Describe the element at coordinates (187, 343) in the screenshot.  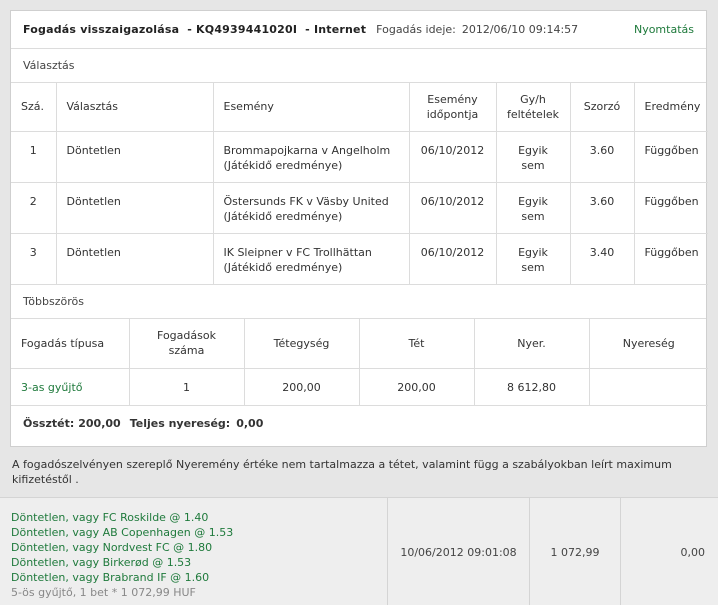
I see `col-bet-count: Fogadások száma` at that location.